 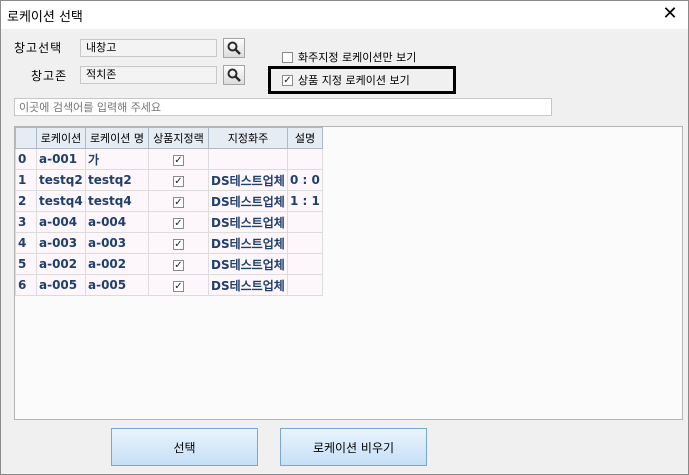 I want to click on zone-field: 적치존, so click(x=148, y=75).